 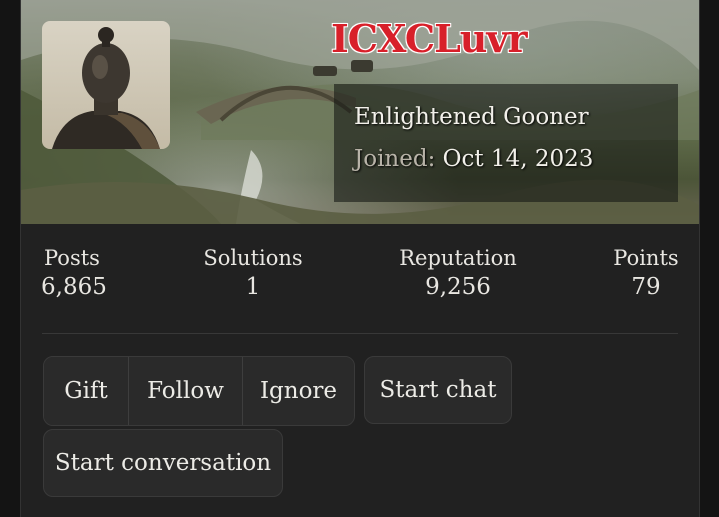 What do you see at coordinates (471, 117) in the screenshot?
I see `user-title: Enlightened Gooner` at bounding box center [471, 117].